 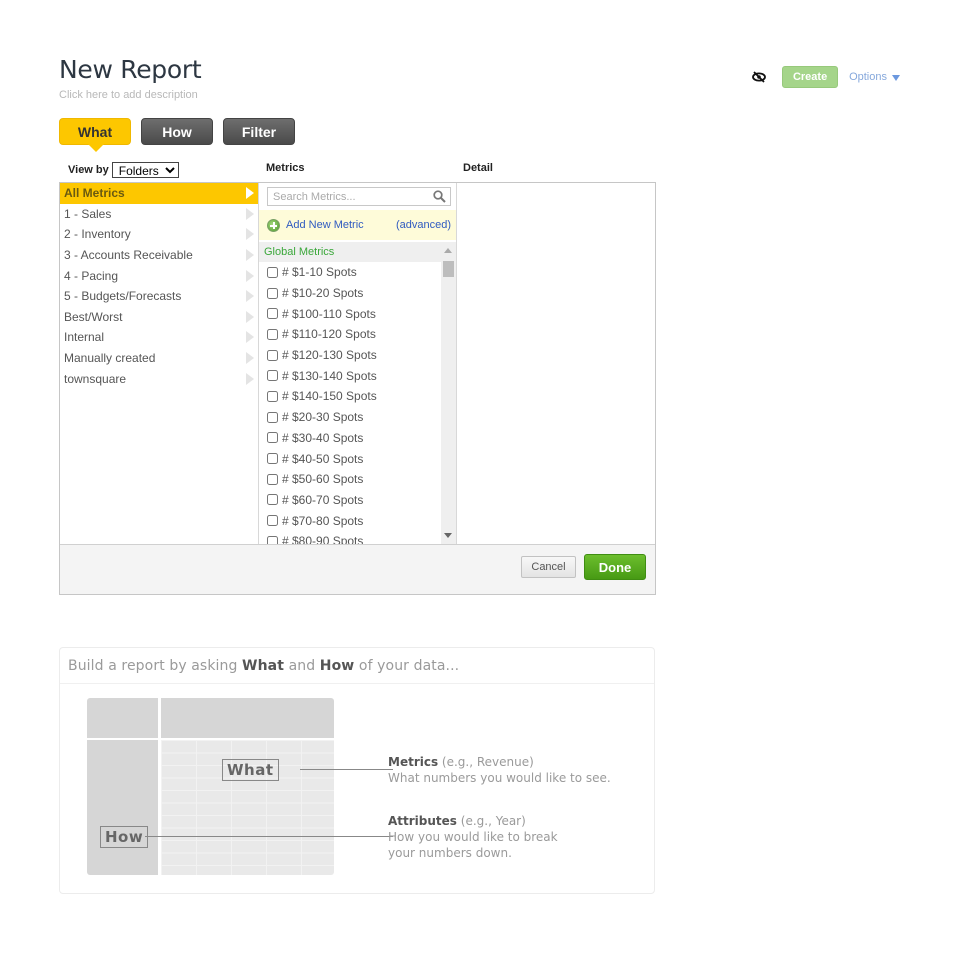 I want to click on detail-column-heading: Detail, so click(x=478, y=168).